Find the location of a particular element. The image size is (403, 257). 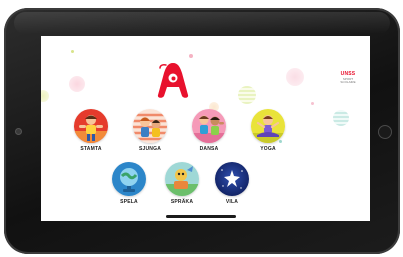

activity-label: VILA is located at coordinates (232, 202).